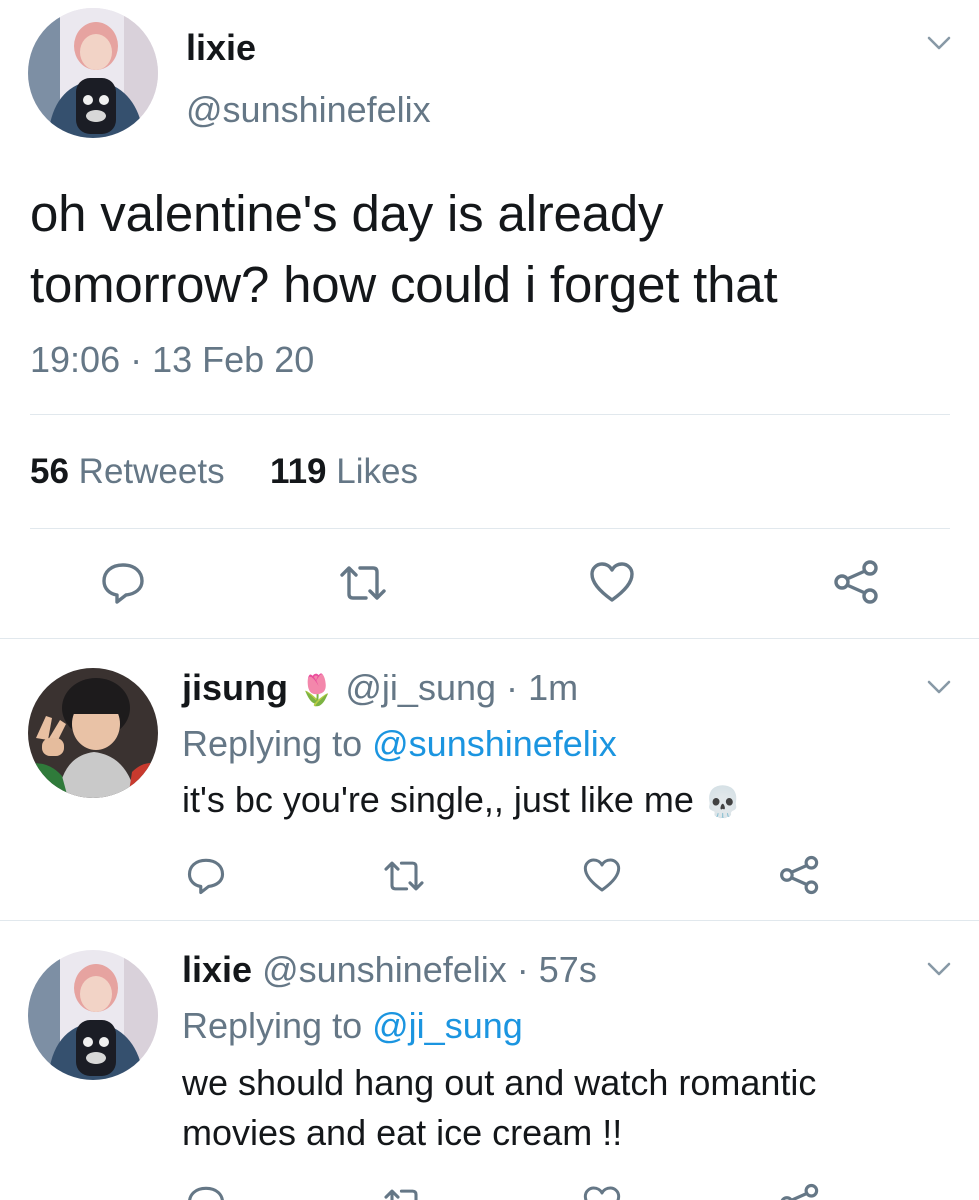  I want to click on reply-header: lixie @sunshinefelix · 57s, so click(389, 970).